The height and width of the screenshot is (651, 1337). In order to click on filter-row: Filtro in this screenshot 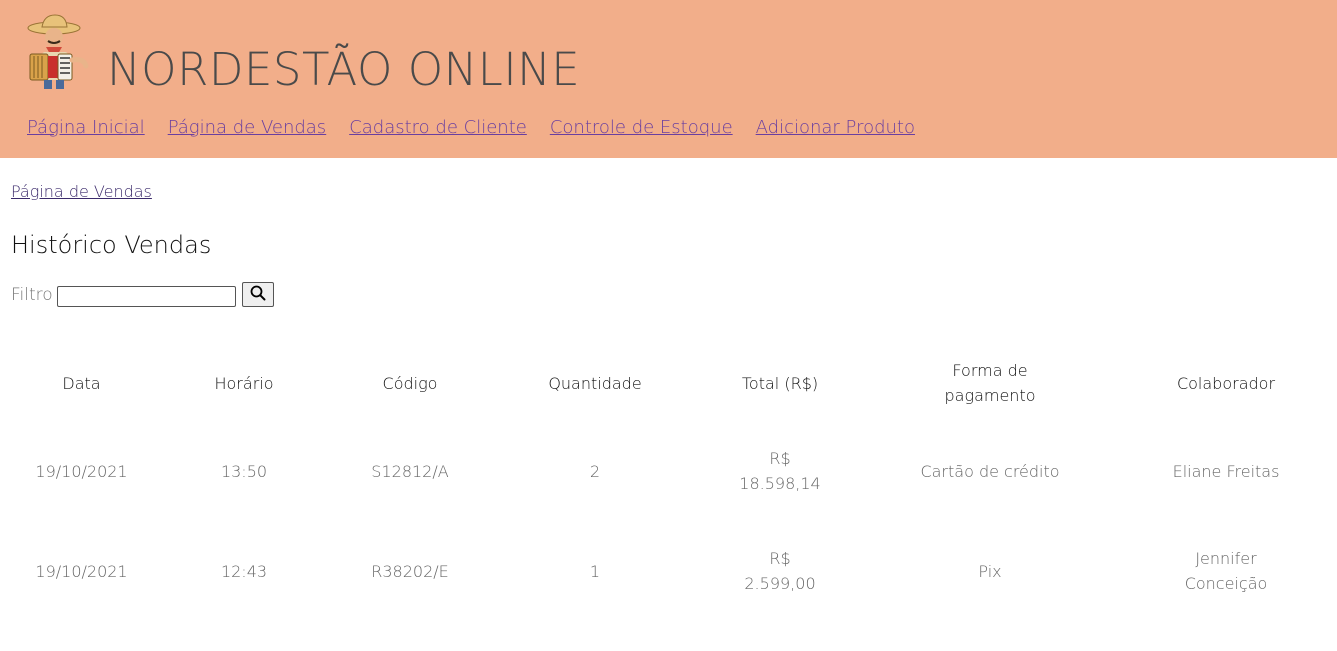, I will do `click(142, 294)`.